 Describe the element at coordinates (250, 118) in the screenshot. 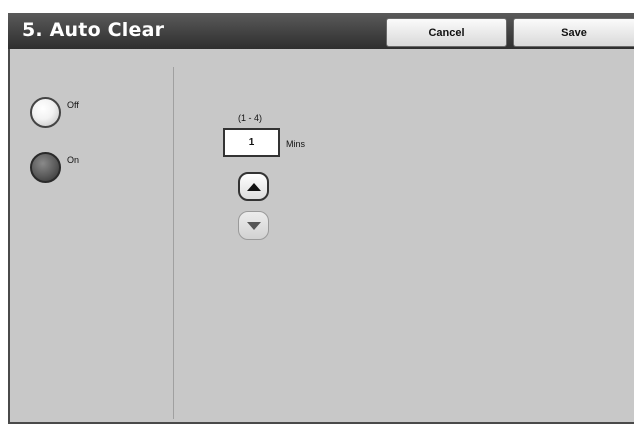

I see `value-range-hint: (1 - 4)` at that location.